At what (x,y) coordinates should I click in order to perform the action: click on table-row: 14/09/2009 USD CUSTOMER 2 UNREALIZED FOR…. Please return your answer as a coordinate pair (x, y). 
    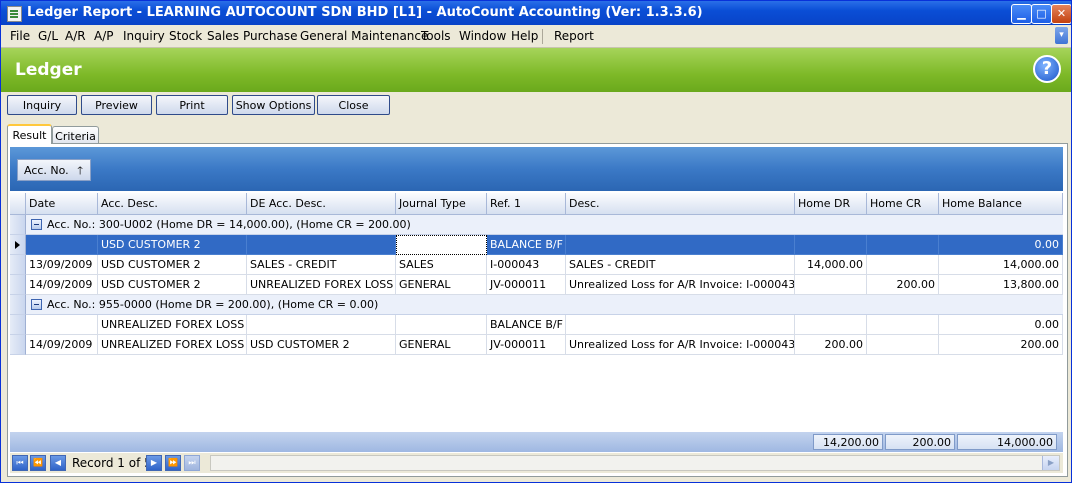
    Looking at the image, I should click on (544, 285).